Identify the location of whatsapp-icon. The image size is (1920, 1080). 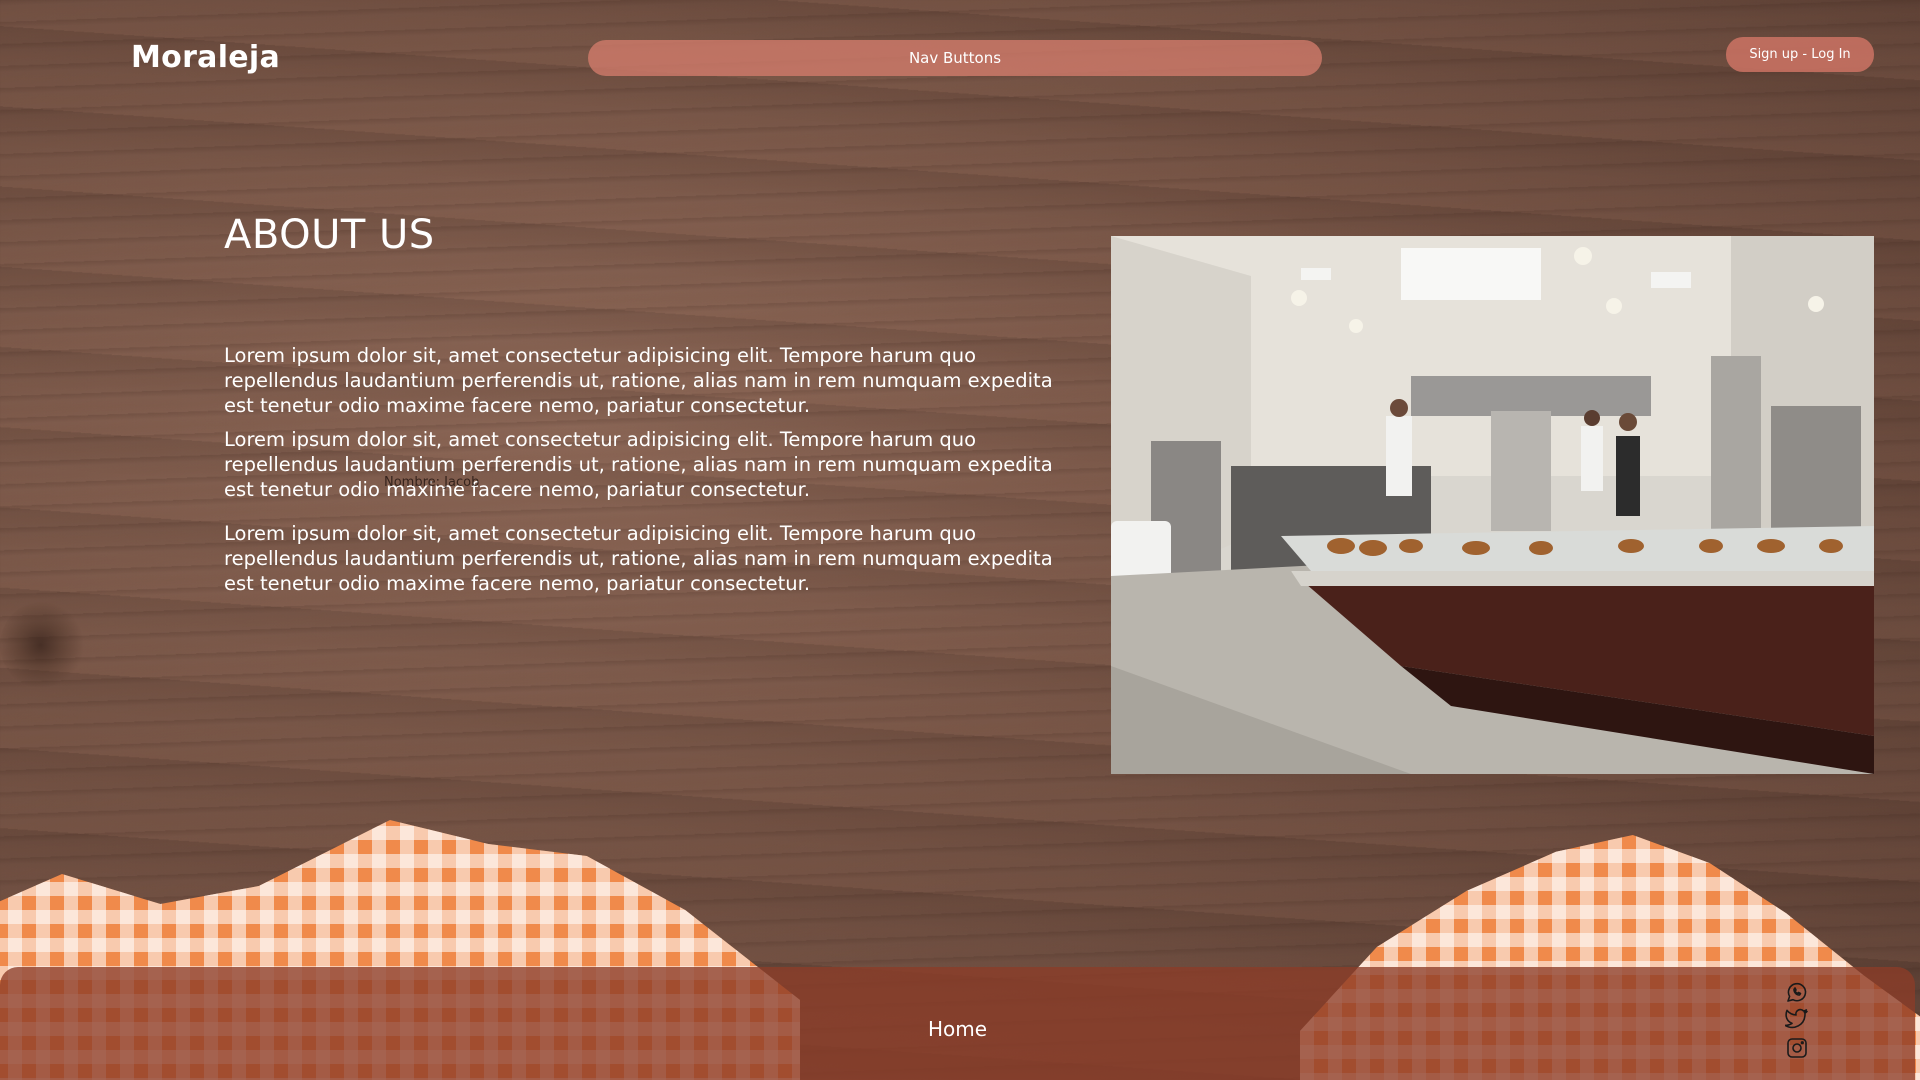
(1797, 992).